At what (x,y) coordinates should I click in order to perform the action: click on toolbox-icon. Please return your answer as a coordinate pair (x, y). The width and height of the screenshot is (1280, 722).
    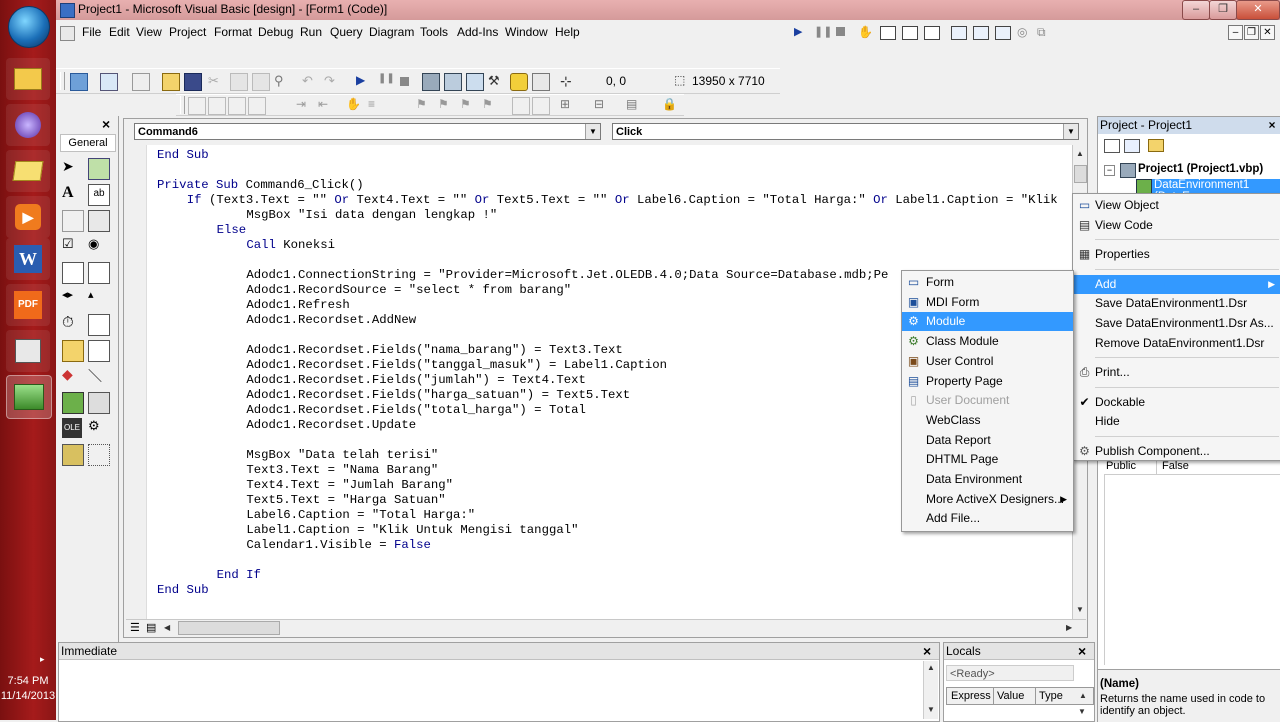
    Looking at the image, I should click on (541, 82).